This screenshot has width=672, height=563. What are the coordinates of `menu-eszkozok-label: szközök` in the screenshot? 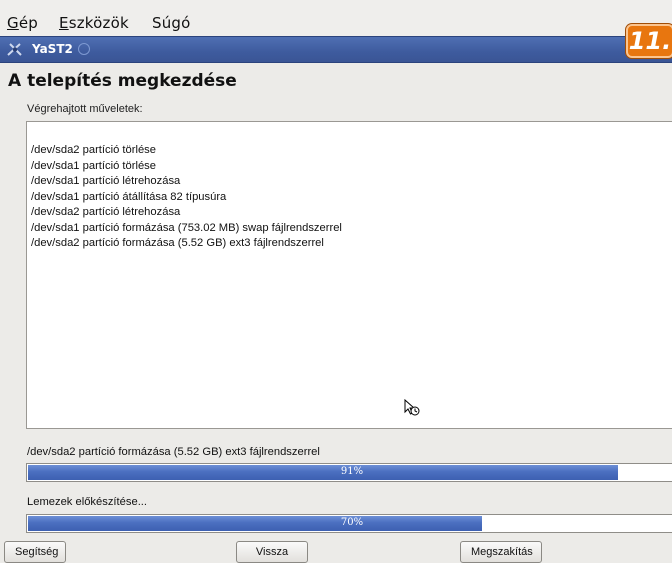 It's located at (98, 23).